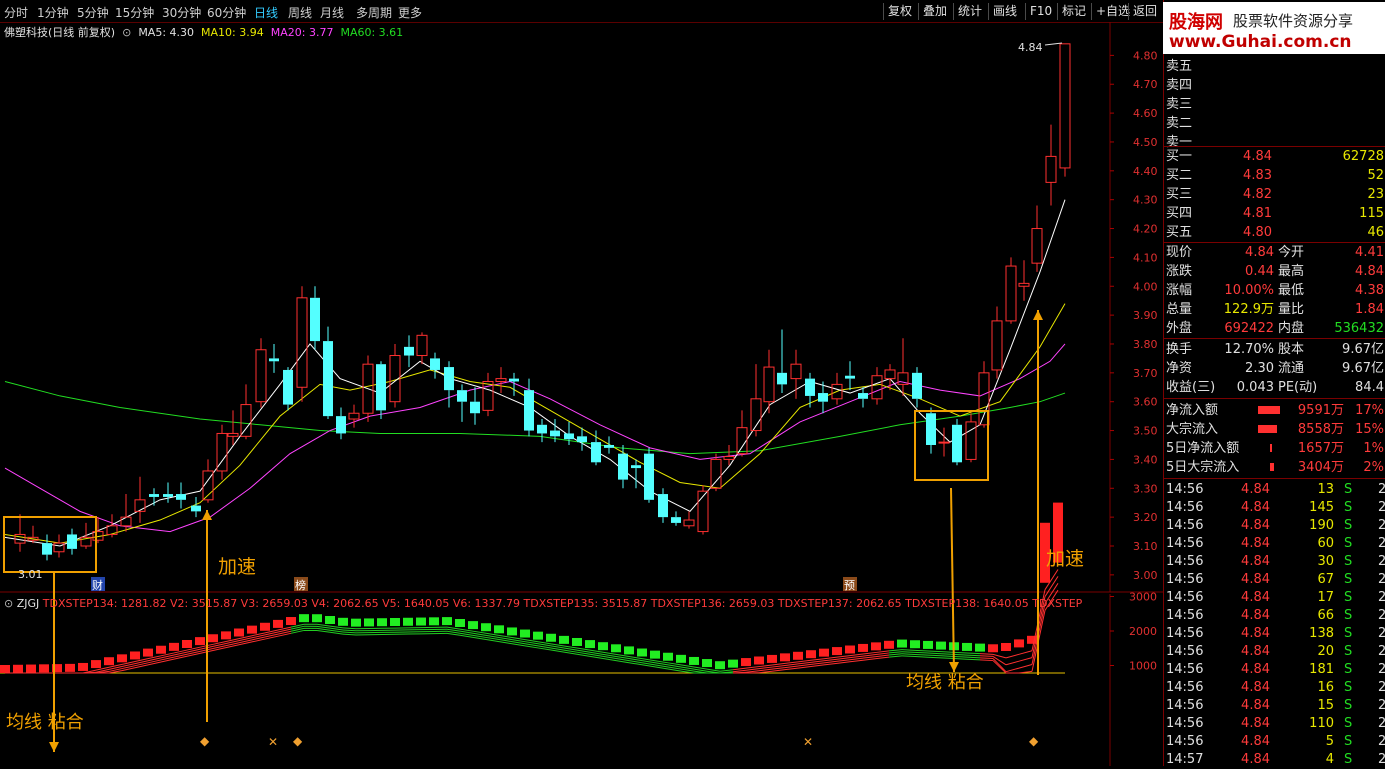 The width and height of the screenshot is (1385, 769). Describe the element at coordinates (10, 603) in the screenshot. I see `indicator-settings-icon: ⊙` at that location.